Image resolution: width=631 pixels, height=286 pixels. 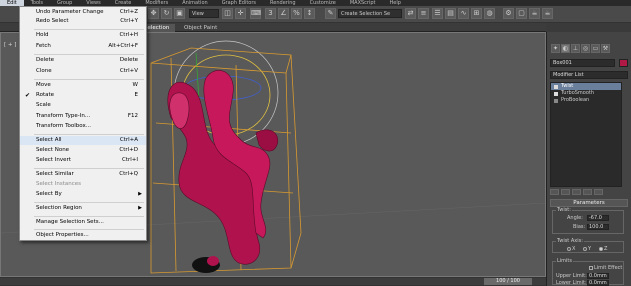 I want to click on stack-tools, so click(x=589, y=192).